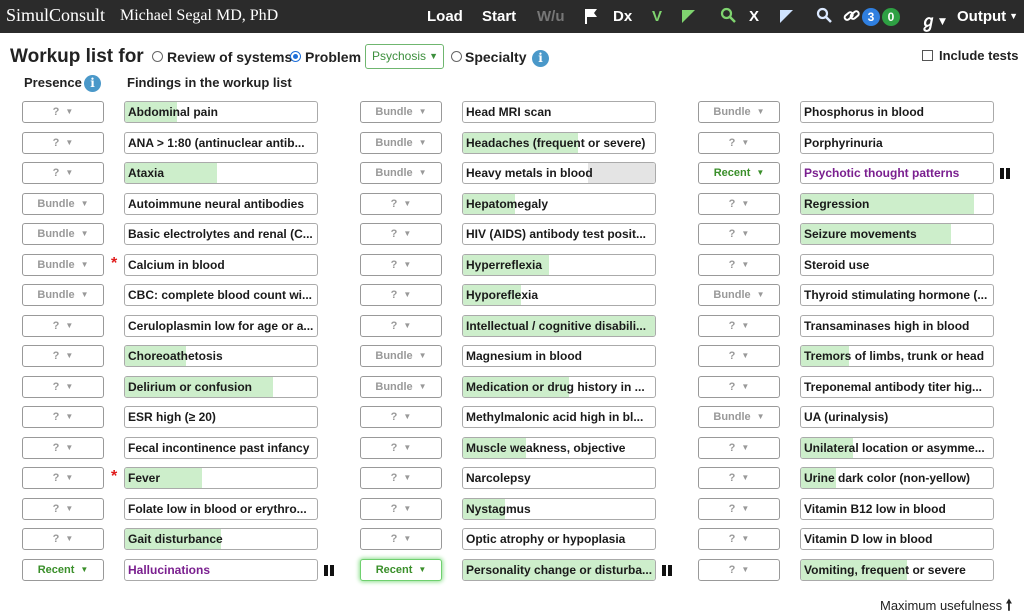 This screenshot has height=612, width=1024. Describe the element at coordinates (221, 173) in the screenshot. I see `finding-button: Ataxia` at that location.